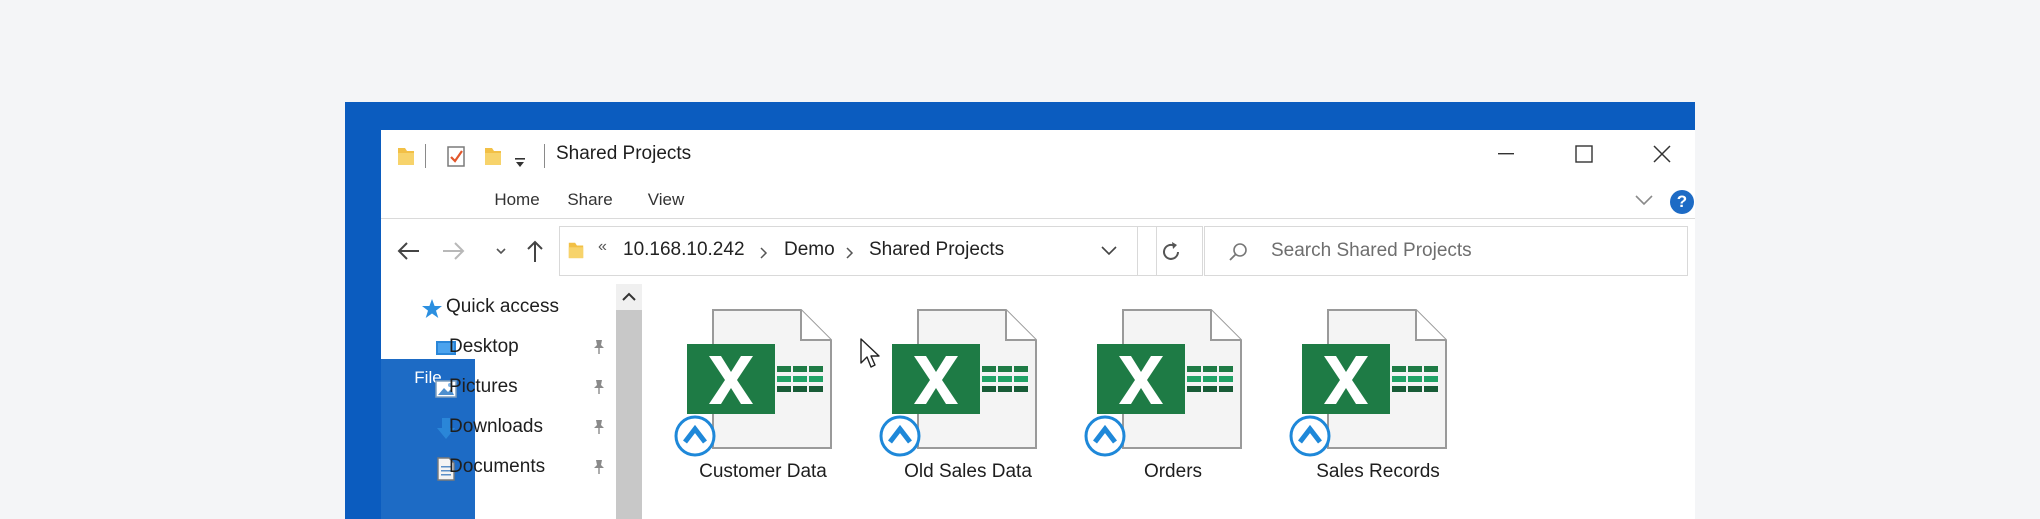  What do you see at coordinates (483, 386) in the screenshot?
I see `nav-label: Pictures` at bounding box center [483, 386].